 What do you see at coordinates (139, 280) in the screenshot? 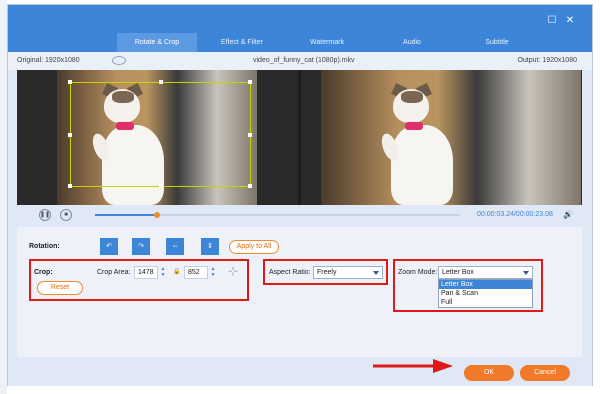
I see `crop-highlight-box` at bounding box center [139, 280].